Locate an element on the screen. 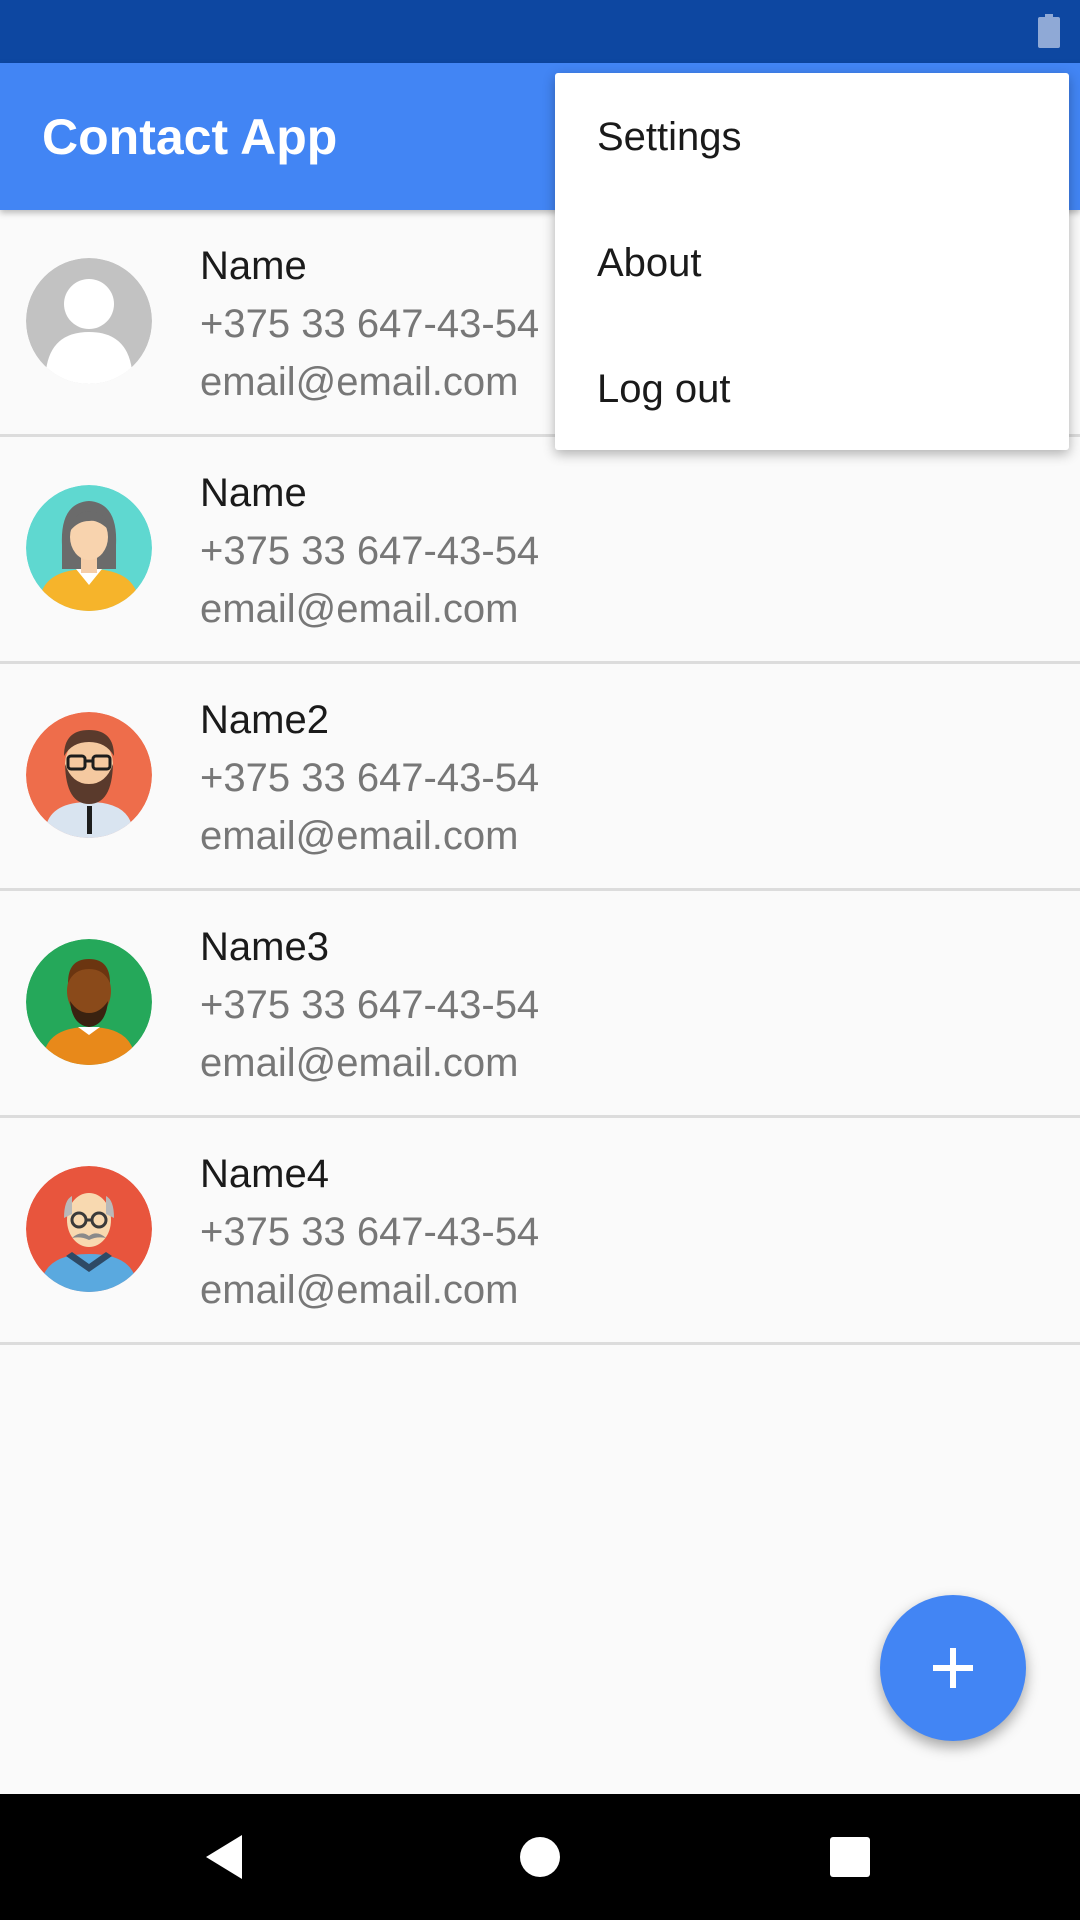  contact-row: Name4 +375 33 647-43-54 email@email.com is located at coordinates (540, 1231).